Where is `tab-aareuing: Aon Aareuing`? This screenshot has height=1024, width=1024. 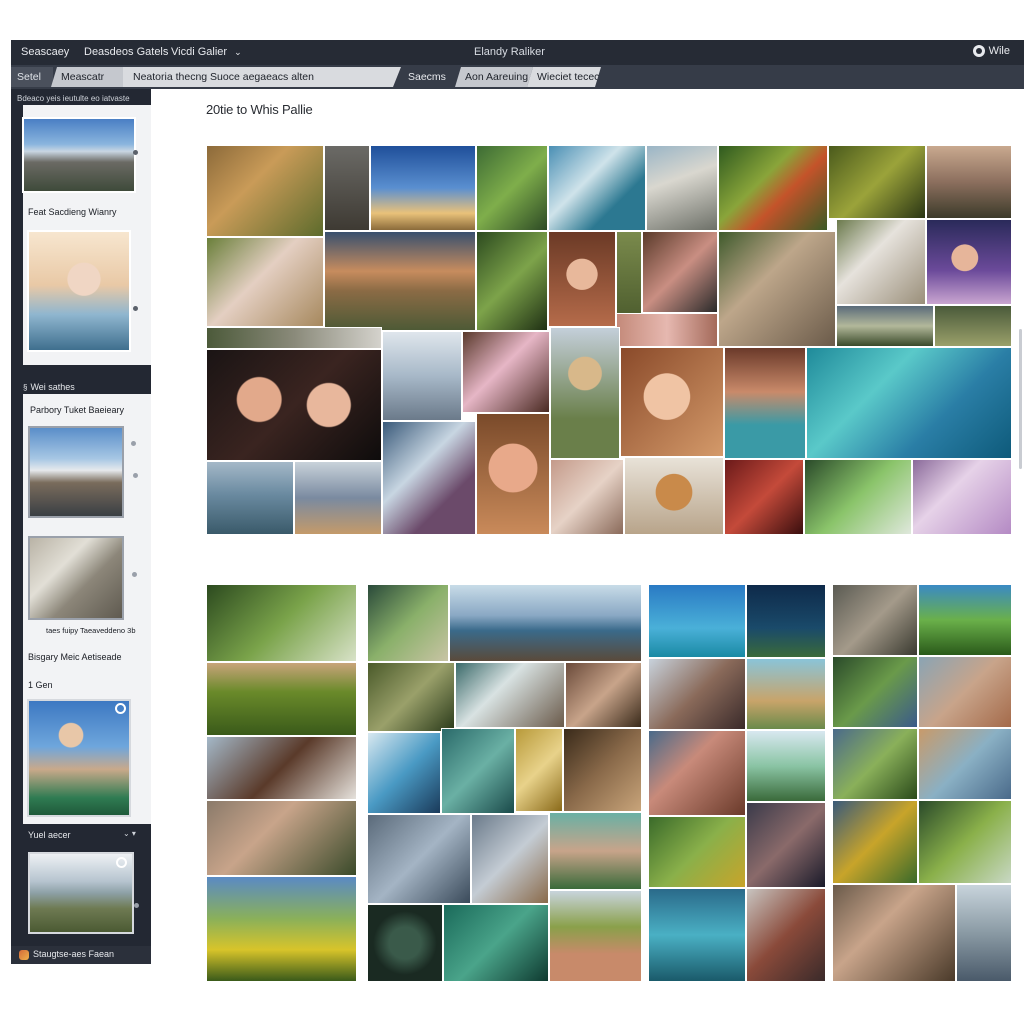
tab-aareuing: Aon Aareuing is located at coordinates (494, 77).